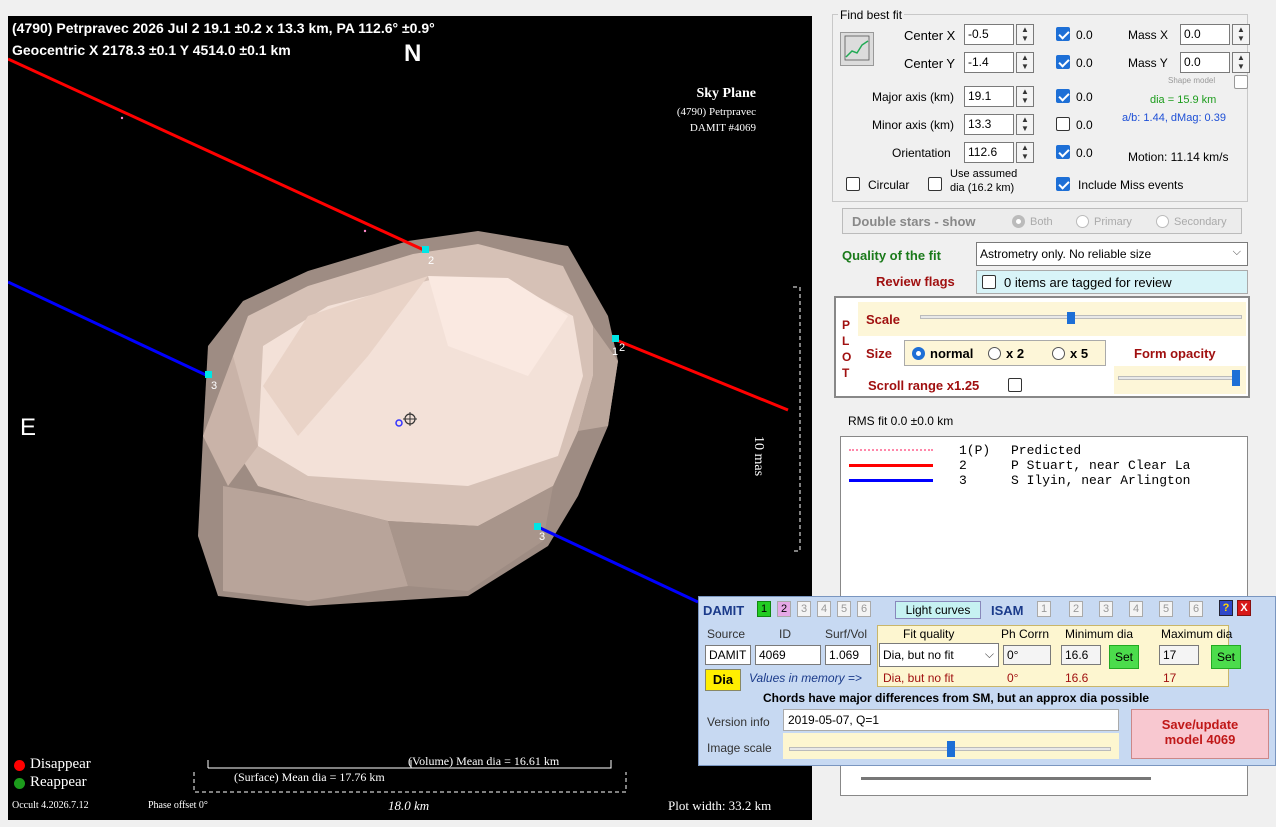 The height and width of the screenshot is (827, 1276). What do you see at coordinates (871, 15) in the screenshot?
I see `find-best-fit-title: Find best fit` at bounding box center [871, 15].